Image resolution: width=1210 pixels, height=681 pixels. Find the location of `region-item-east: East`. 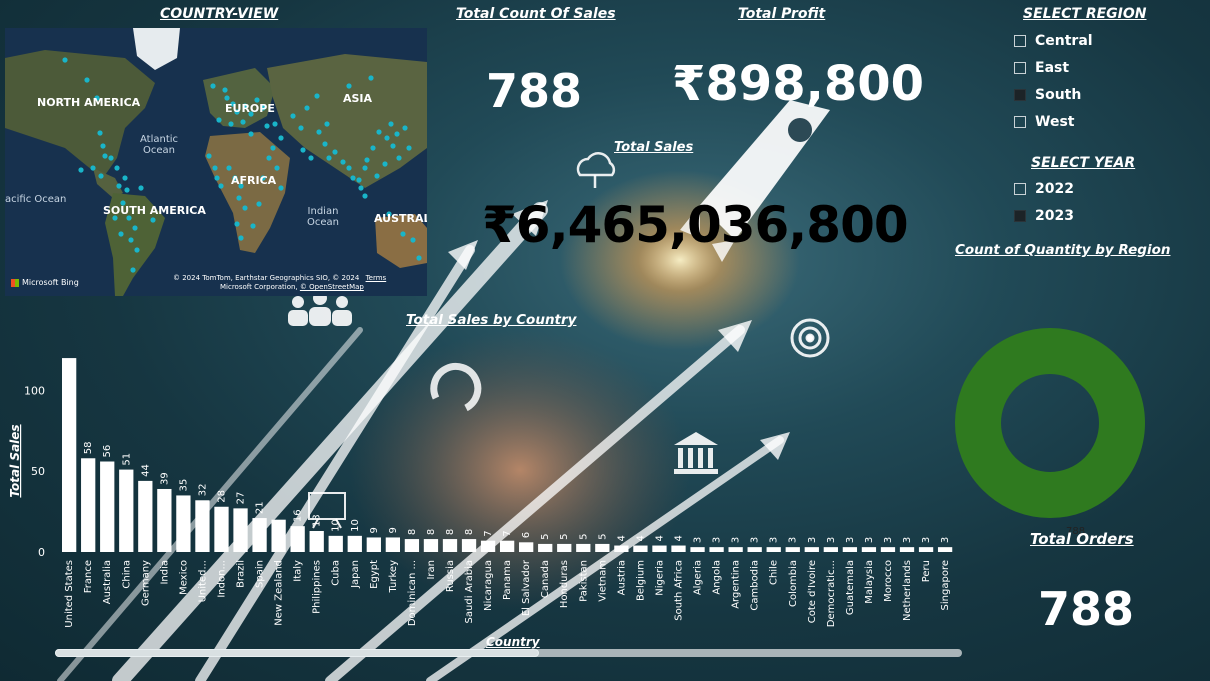

region-item-east: East is located at coordinates (1041, 68).